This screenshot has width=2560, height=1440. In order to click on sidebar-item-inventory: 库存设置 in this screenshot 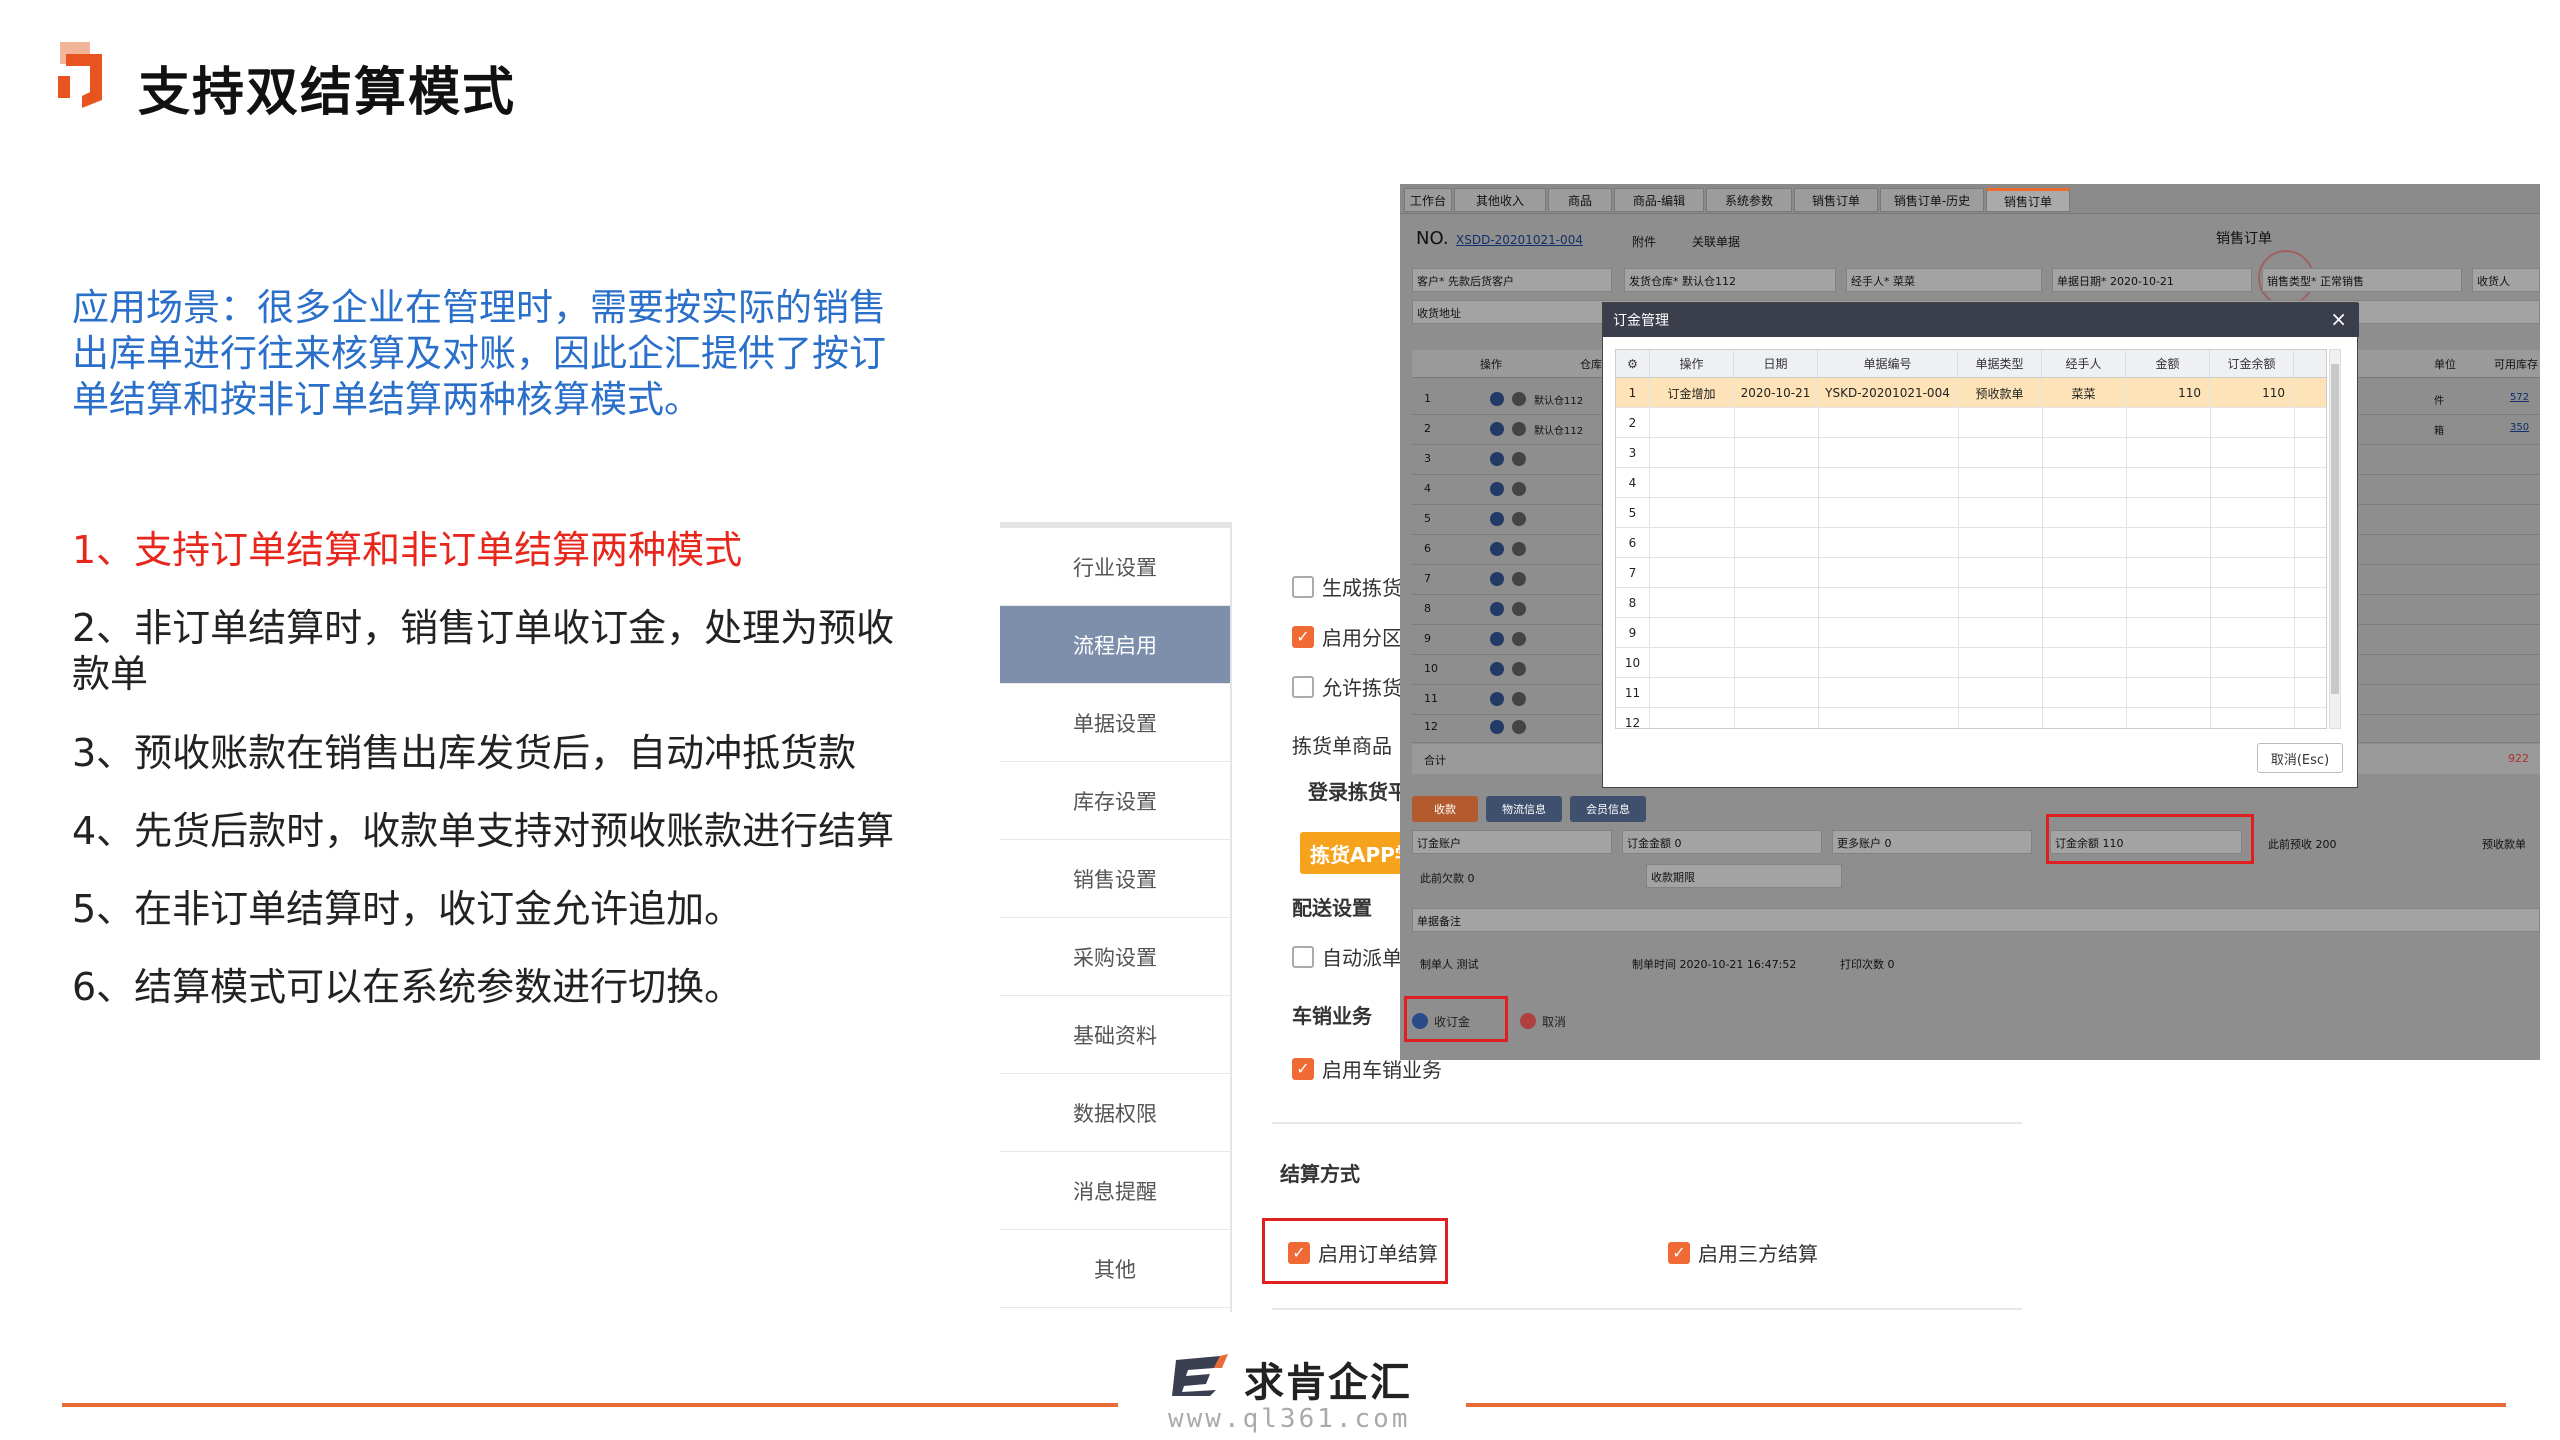, I will do `click(1115, 801)`.